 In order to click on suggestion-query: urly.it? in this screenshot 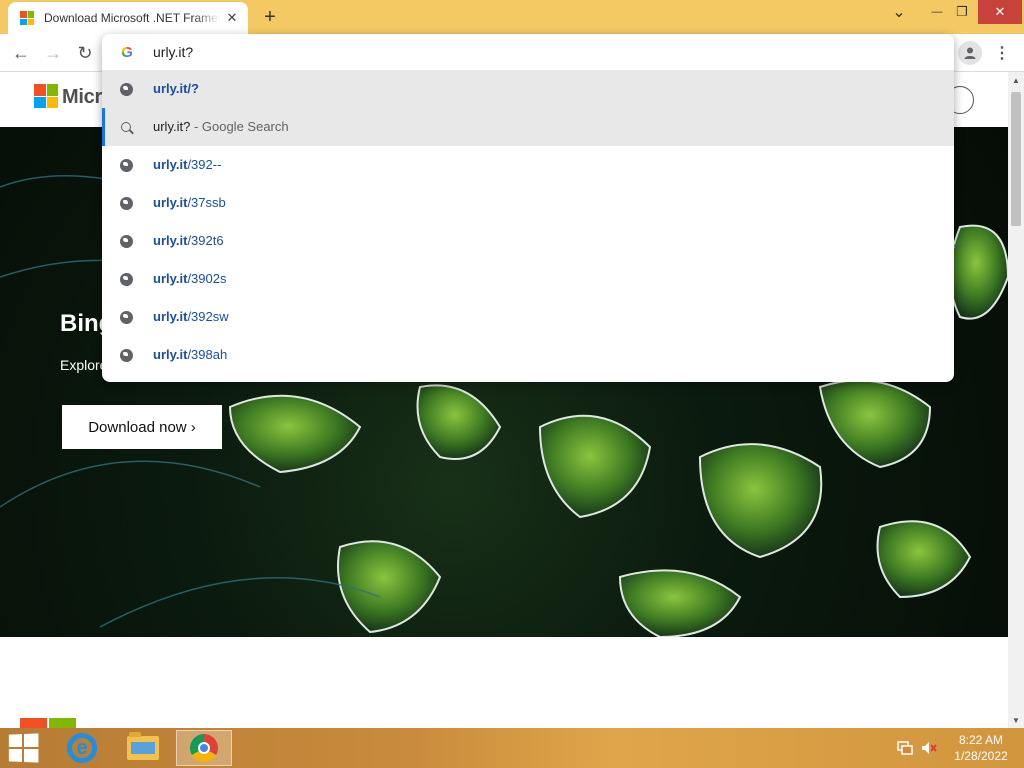, I will do `click(172, 126)`.